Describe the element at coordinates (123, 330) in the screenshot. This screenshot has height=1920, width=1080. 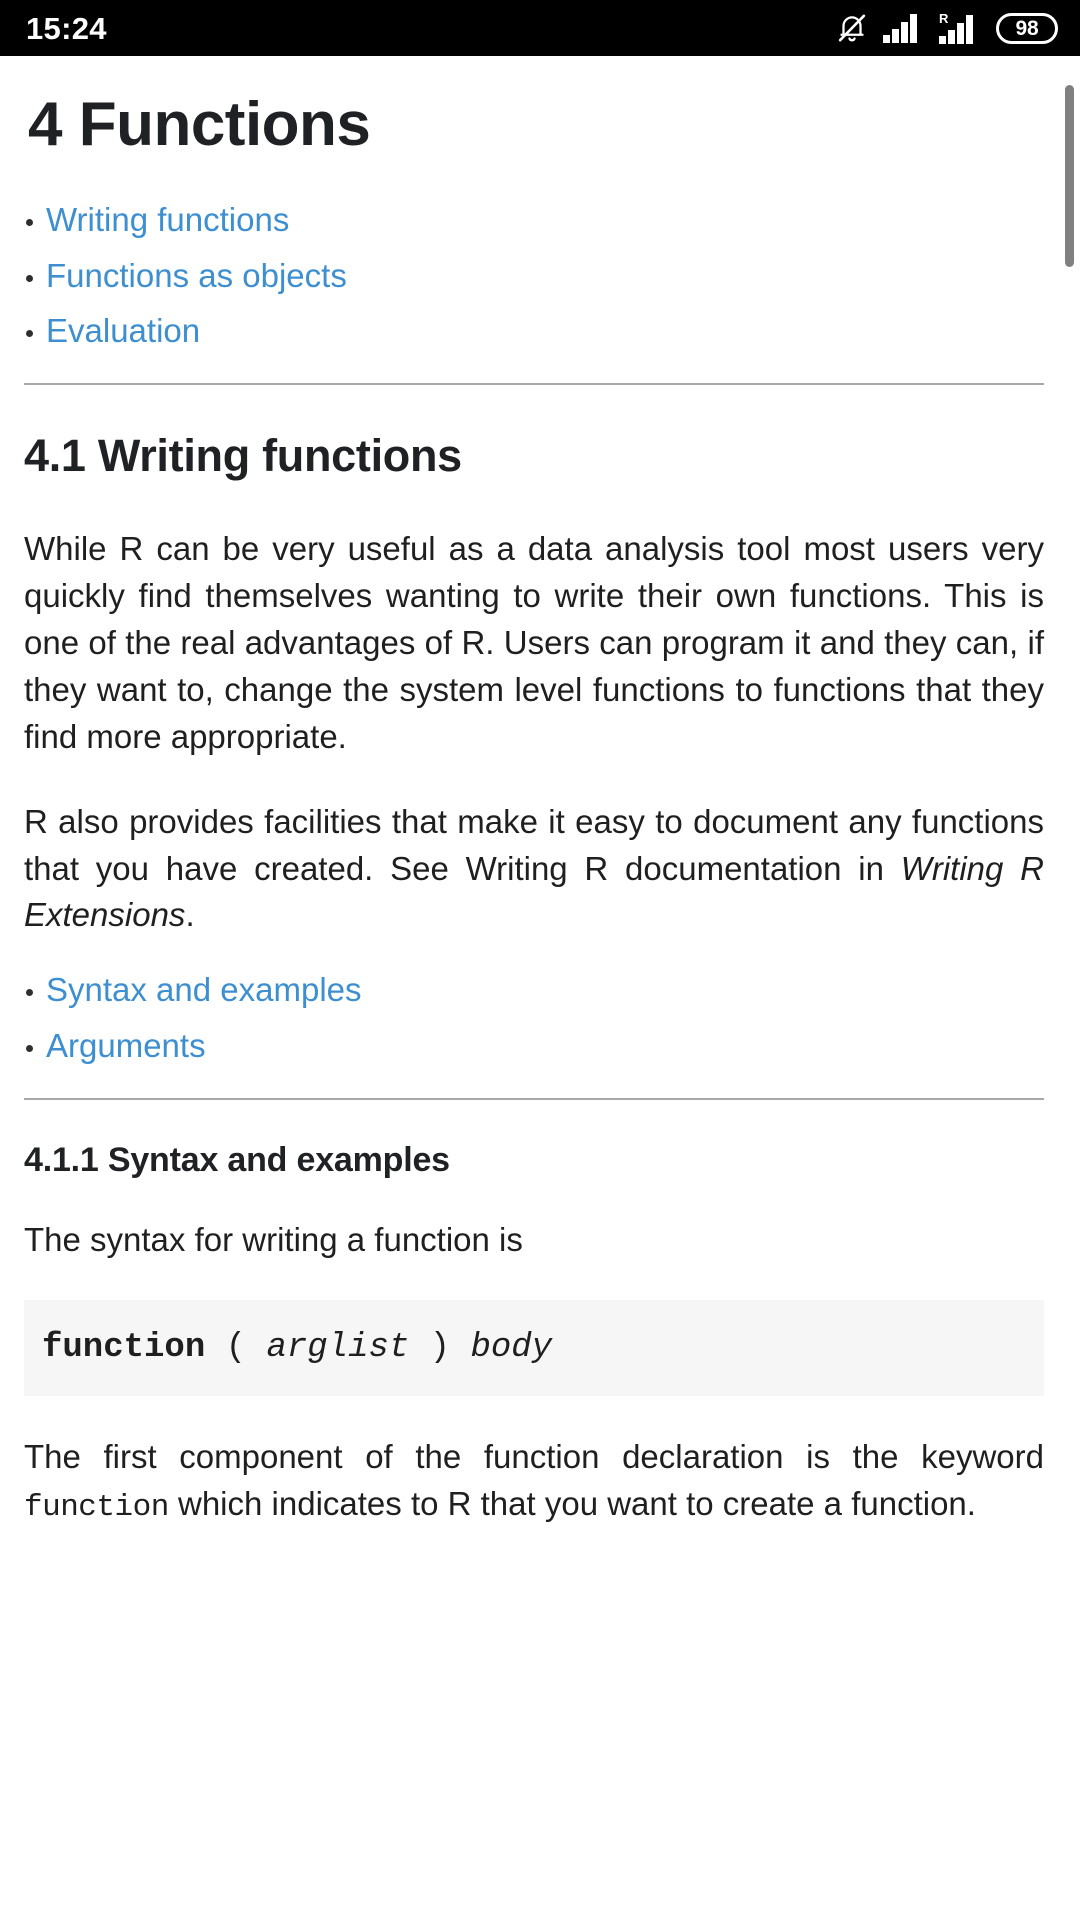
I see `toc-link-evaluation: Evaluation` at that location.